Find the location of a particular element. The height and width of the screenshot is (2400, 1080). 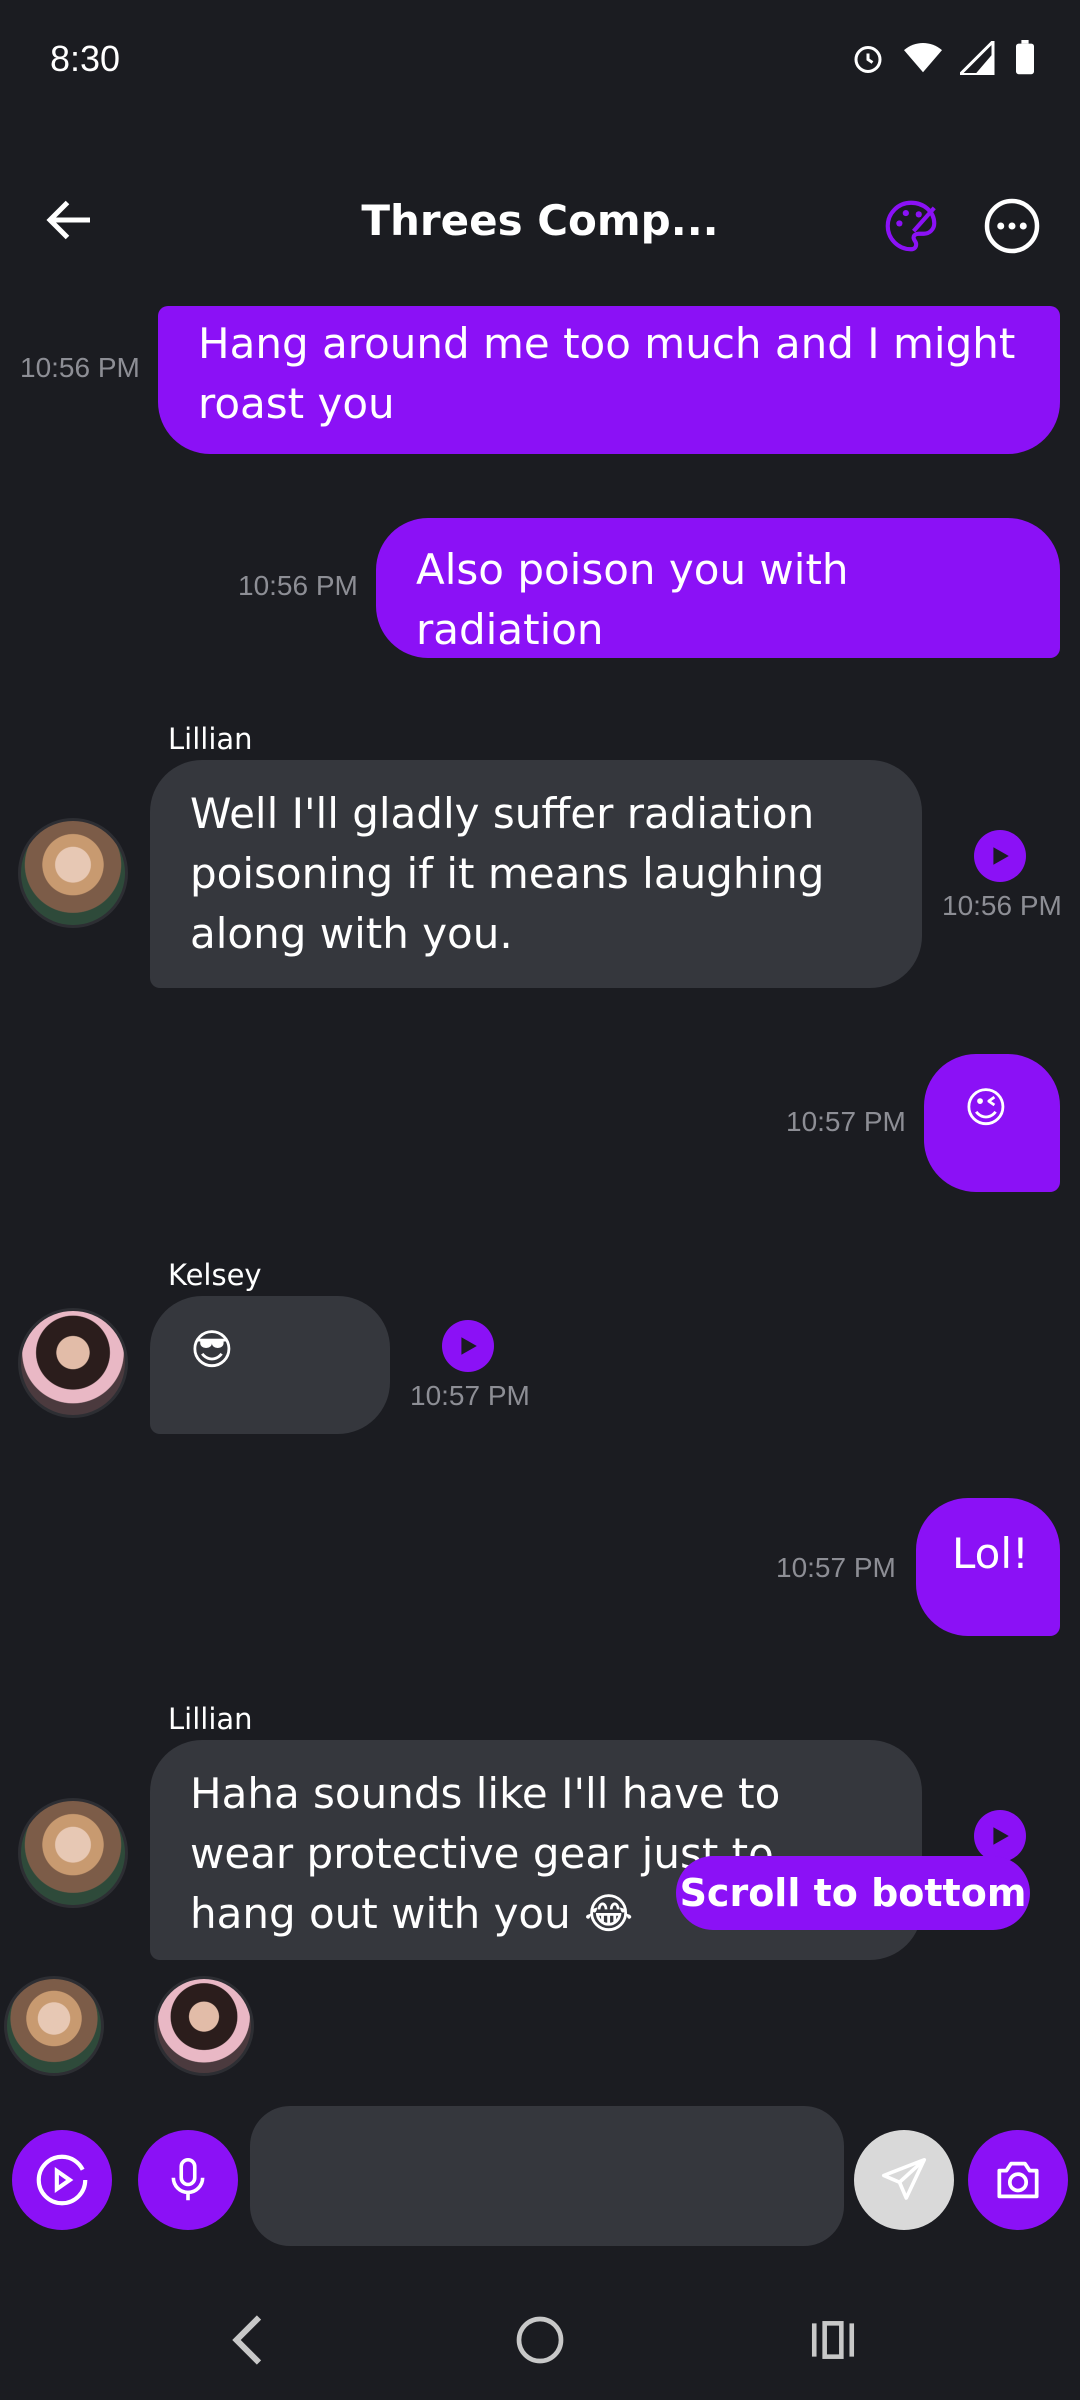

play-circle-icon is located at coordinates (62, 2180).